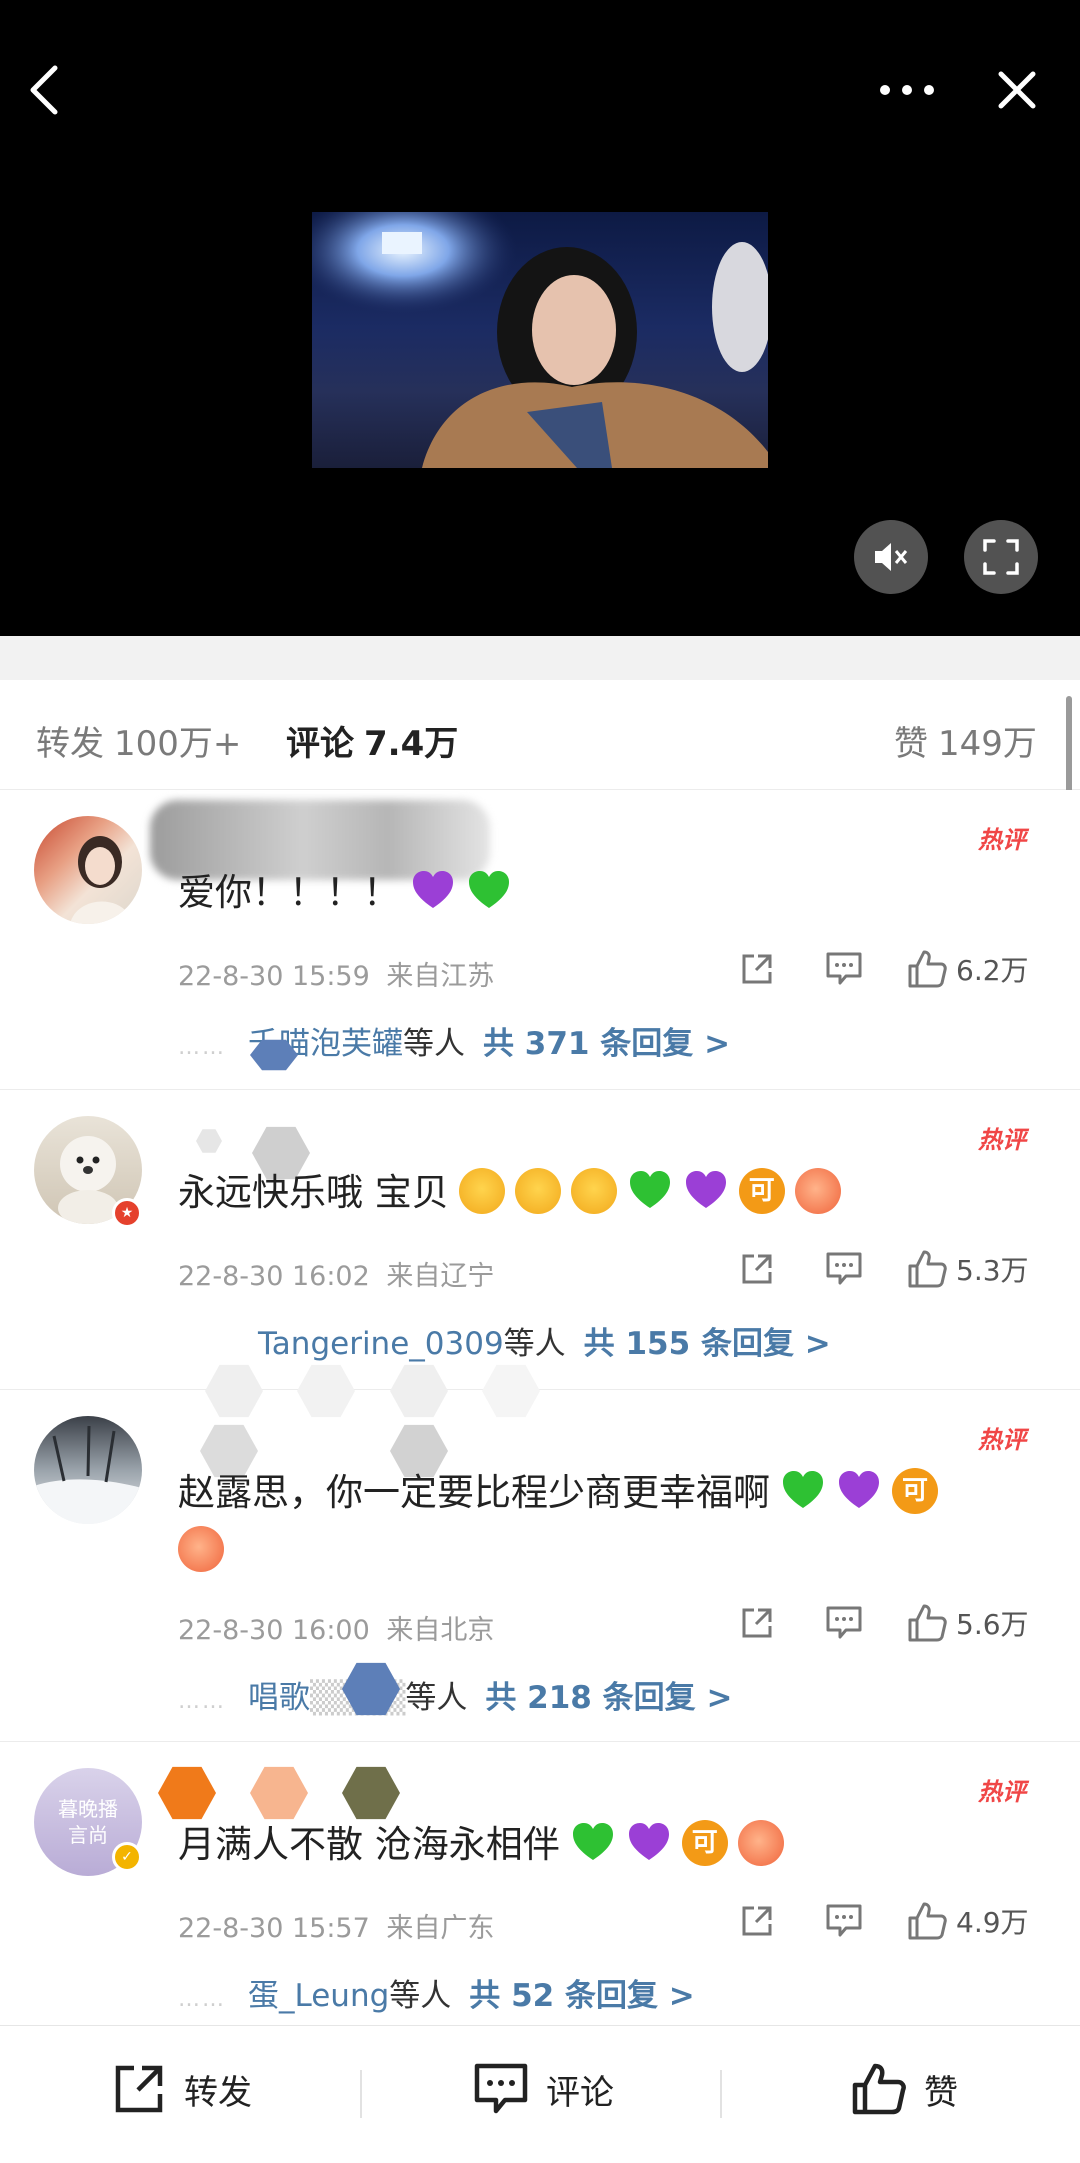  I want to click on like-button: 4.9万, so click(967, 1921).